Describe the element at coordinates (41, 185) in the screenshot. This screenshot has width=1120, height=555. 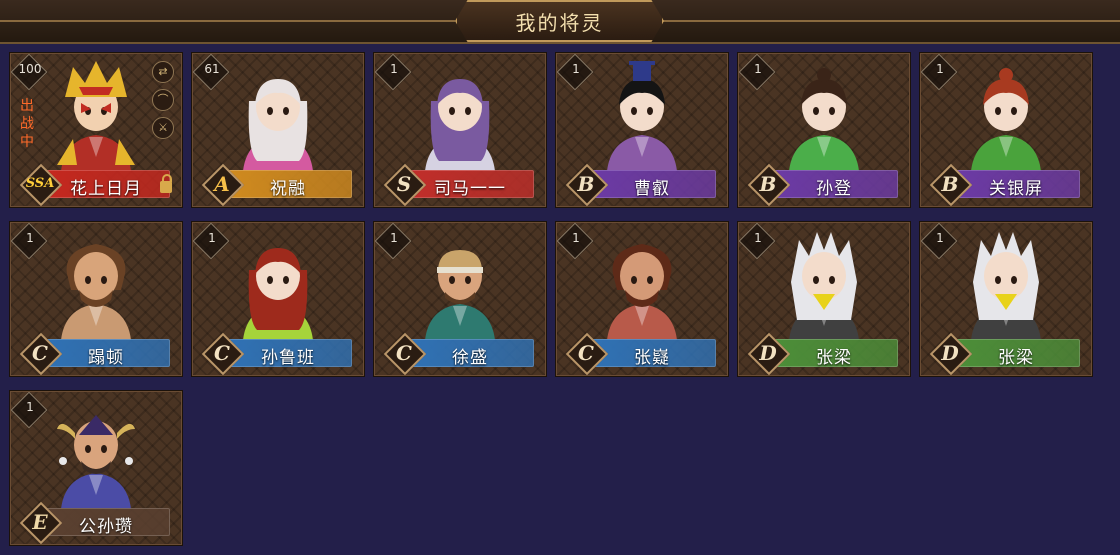
I see `grade-badge: SSA` at that location.